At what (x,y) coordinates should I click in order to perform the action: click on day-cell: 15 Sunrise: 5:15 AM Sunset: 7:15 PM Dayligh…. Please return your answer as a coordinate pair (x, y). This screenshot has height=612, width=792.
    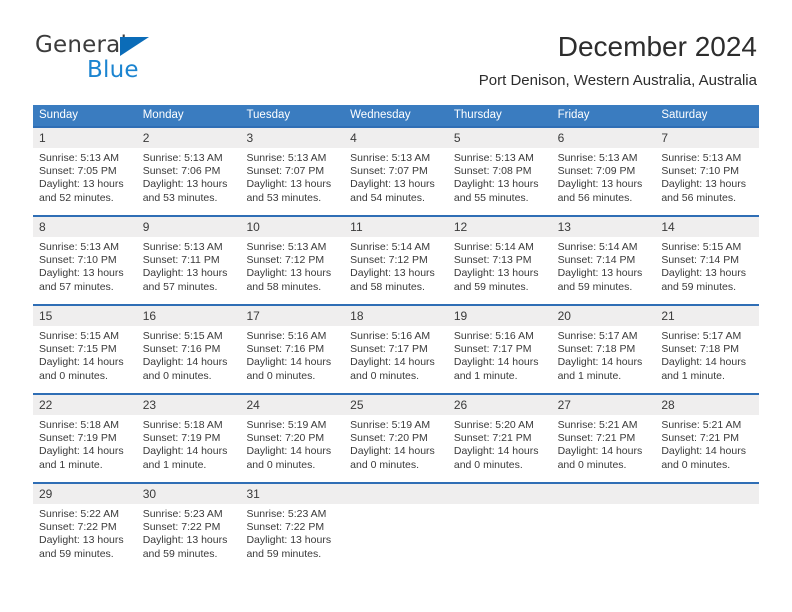
    Looking at the image, I should click on (85, 348).